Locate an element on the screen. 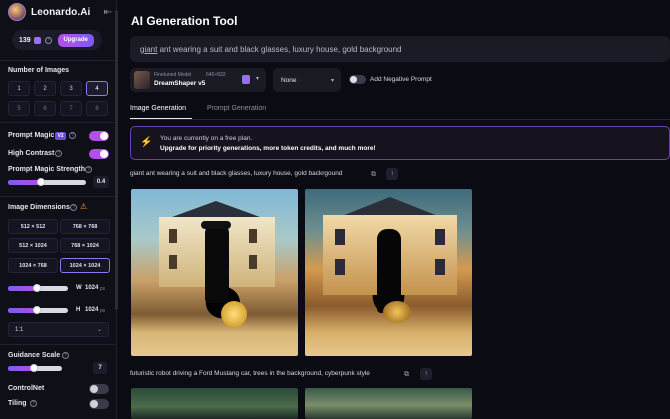 The height and width of the screenshot is (419, 670). tiling-label: Tiling is located at coordinates (17, 403).